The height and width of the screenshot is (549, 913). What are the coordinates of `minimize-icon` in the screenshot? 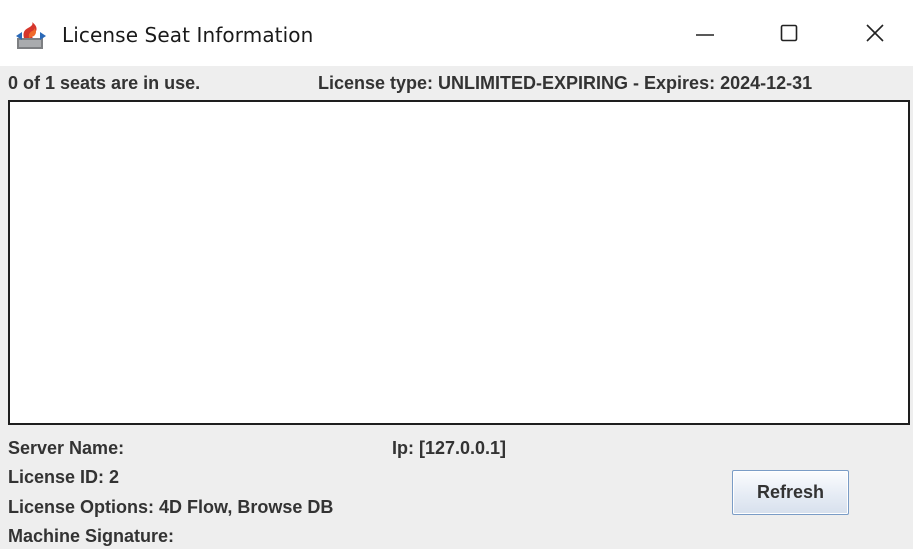 It's located at (705, 35).